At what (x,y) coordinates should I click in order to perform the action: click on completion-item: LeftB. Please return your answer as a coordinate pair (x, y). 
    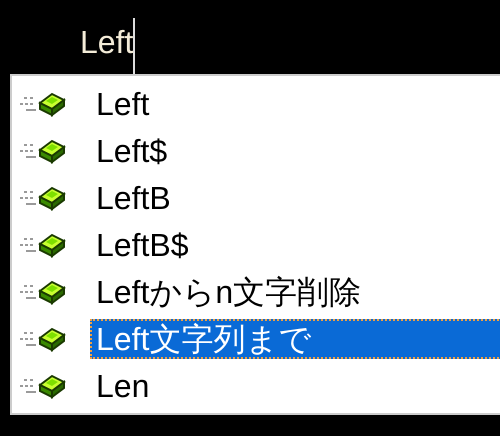
    Looking at the image, I should click on (256, 197).